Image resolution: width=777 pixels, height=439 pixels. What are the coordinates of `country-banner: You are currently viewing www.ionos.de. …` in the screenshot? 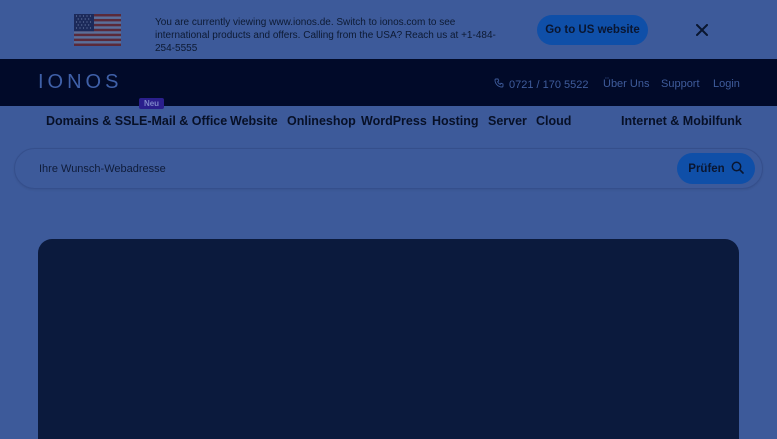 It's located at (388, 29).